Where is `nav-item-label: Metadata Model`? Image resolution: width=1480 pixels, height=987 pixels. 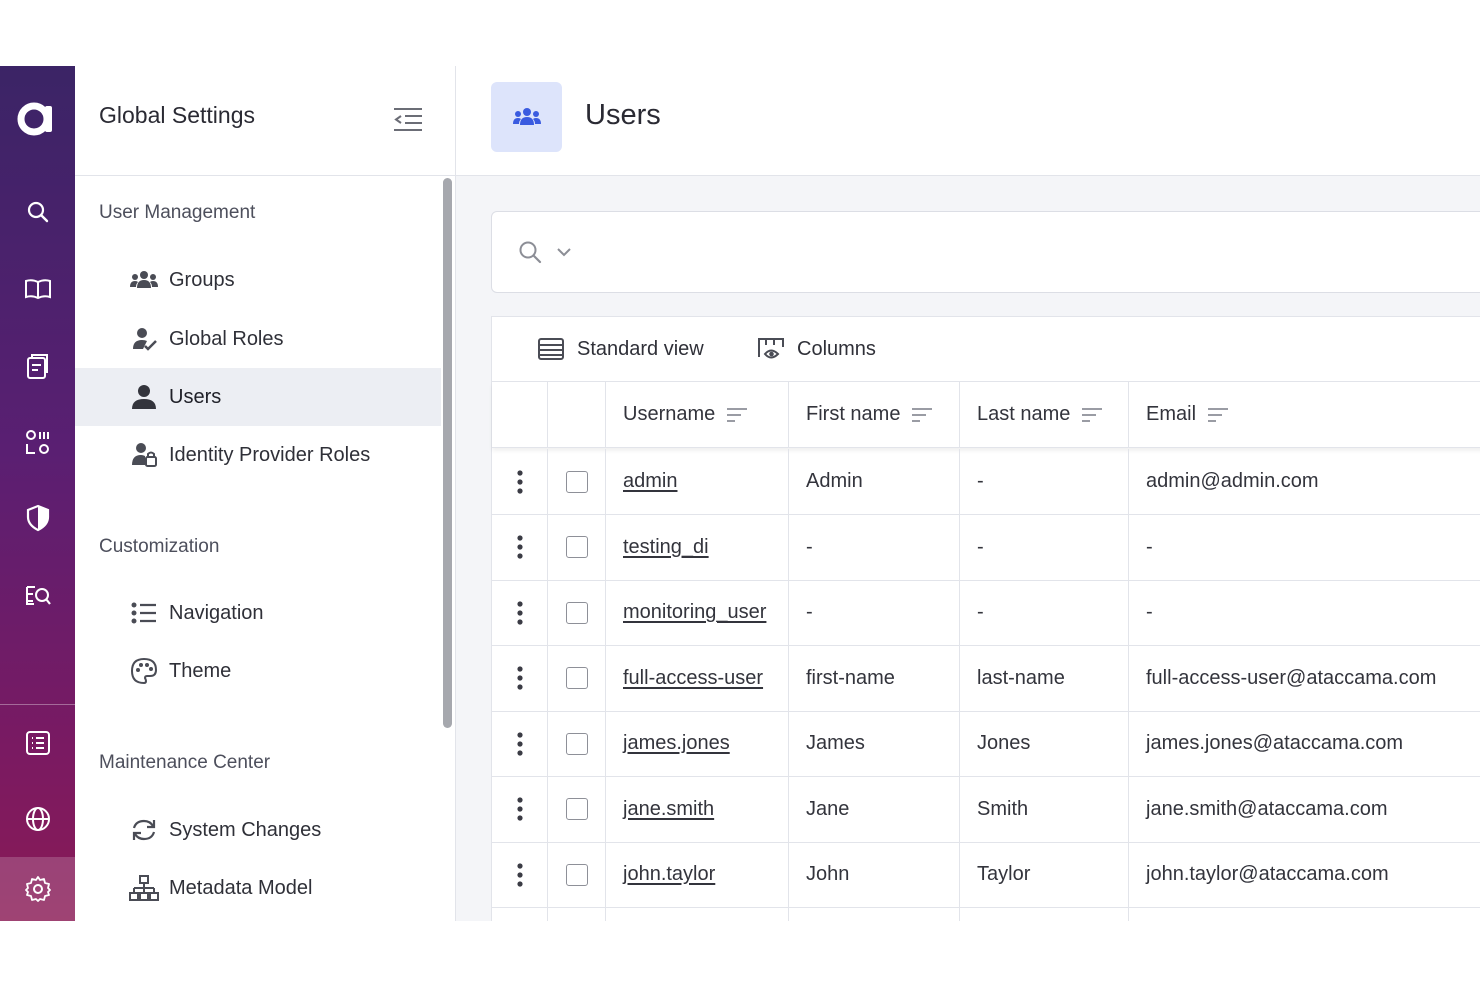 nav-item-label: Metadata Model is located at coordinates (241, 887).